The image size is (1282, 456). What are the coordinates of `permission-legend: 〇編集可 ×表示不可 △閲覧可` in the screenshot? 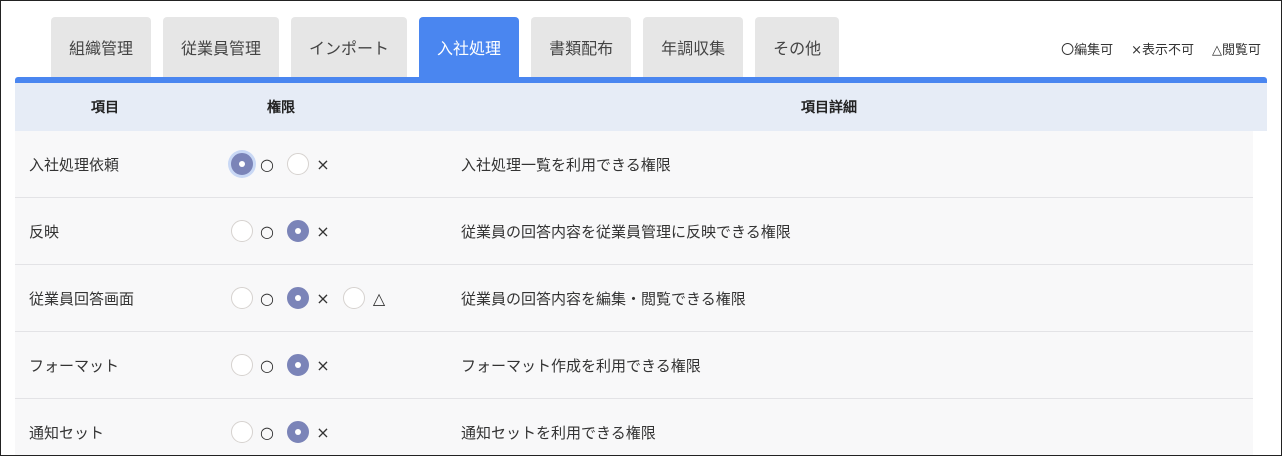 It's located at (1161, 48).